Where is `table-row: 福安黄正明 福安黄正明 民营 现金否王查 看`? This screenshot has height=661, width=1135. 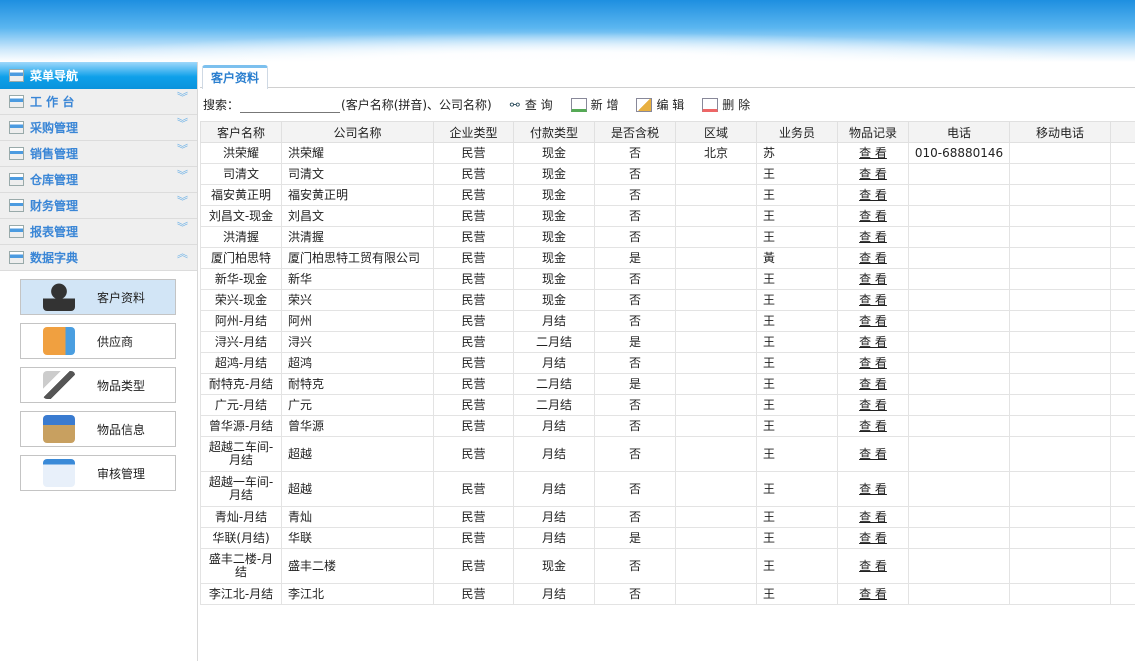 table-row: 福安黄正明 福安黄正明 民营 现金否王查 看 is located at coordinates (667, 195).